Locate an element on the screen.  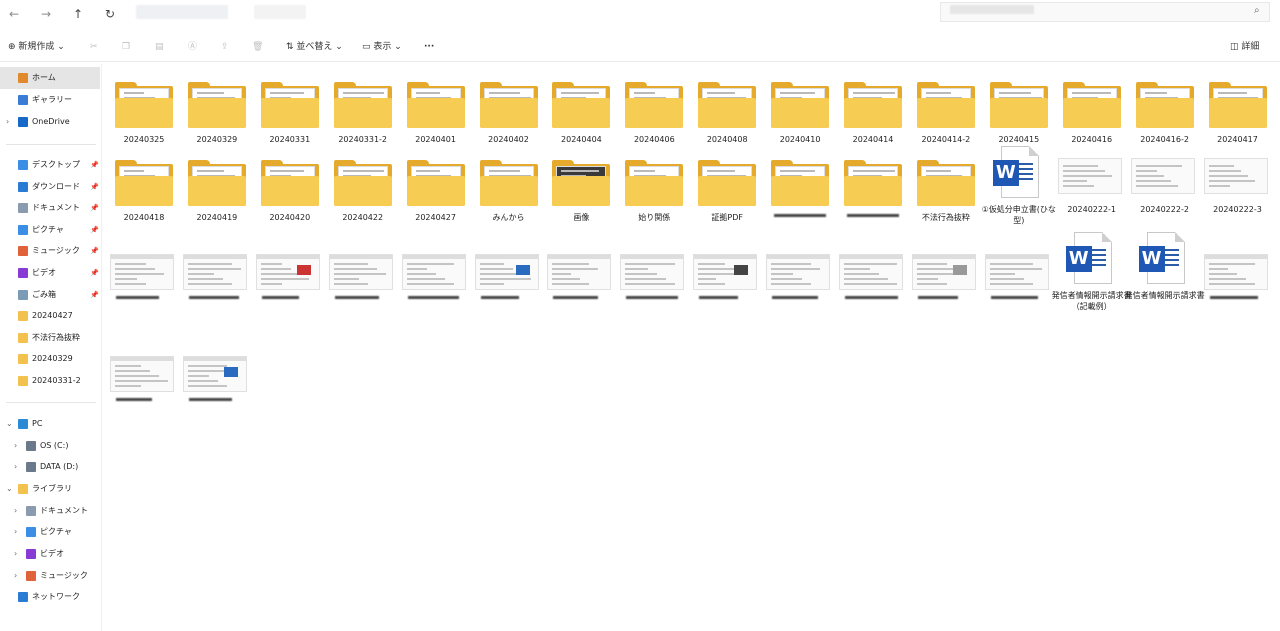
copy-icon: ❐ is located at coordinates (126, 47).